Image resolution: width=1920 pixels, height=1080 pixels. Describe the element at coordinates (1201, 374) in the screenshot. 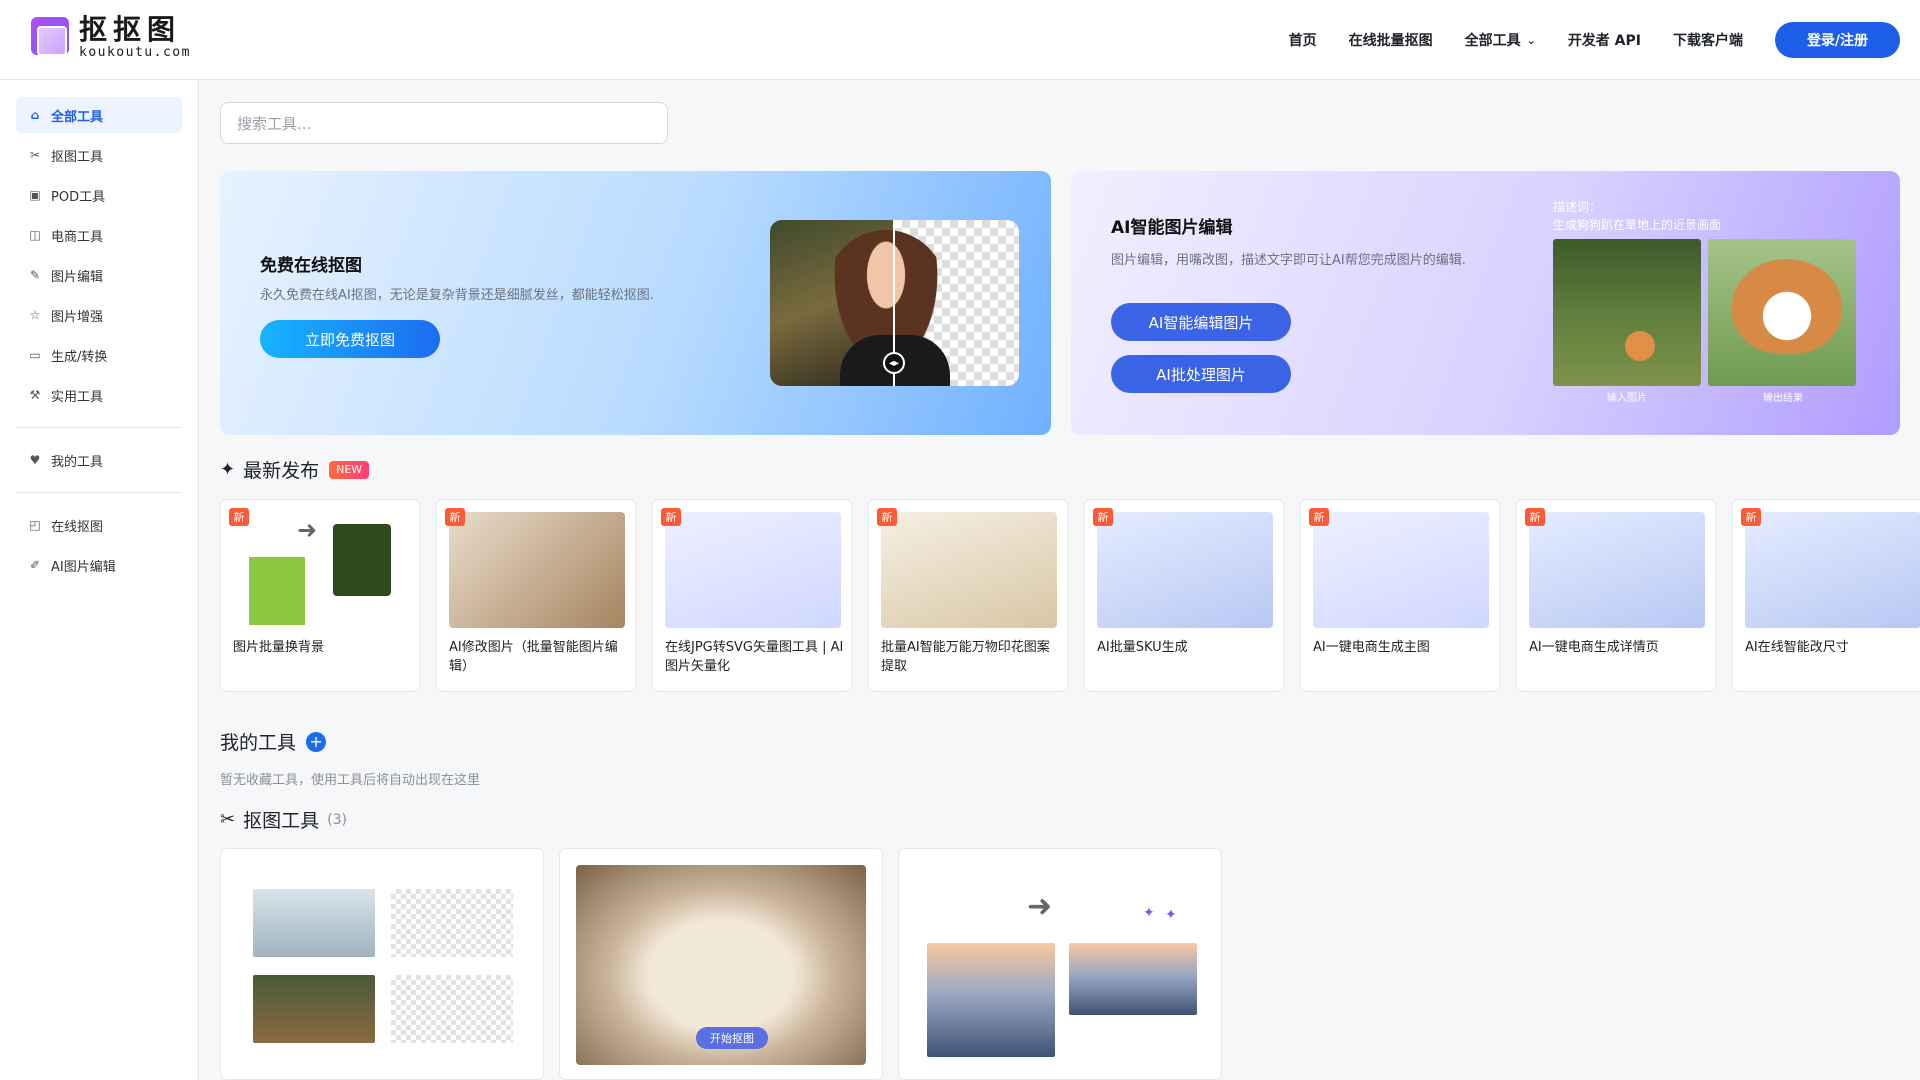

I see `ai-batch-button: AI批处理图片` at that location.